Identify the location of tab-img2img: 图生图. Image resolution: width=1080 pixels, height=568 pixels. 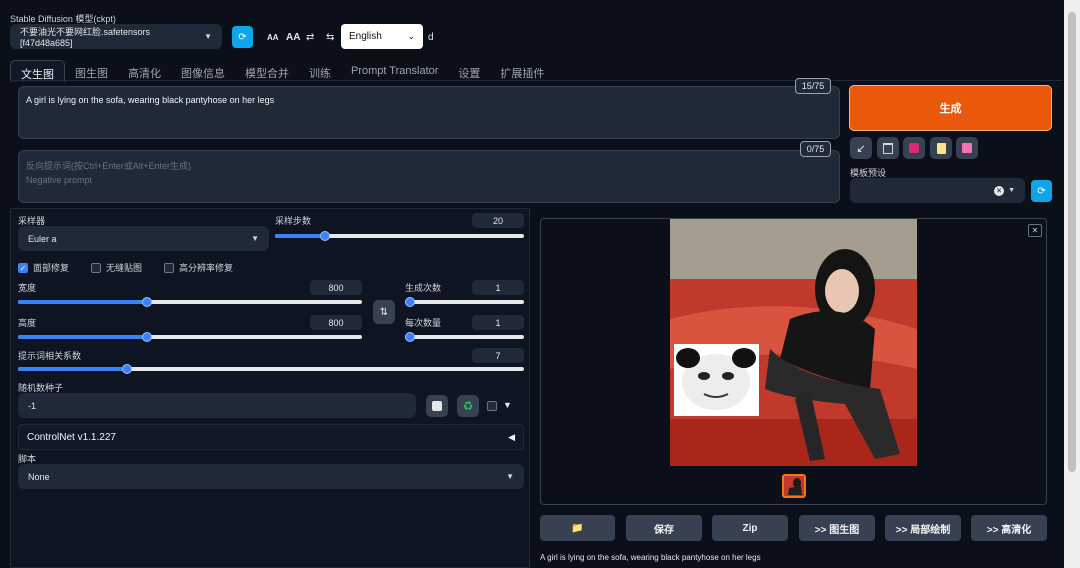
(91, 71).